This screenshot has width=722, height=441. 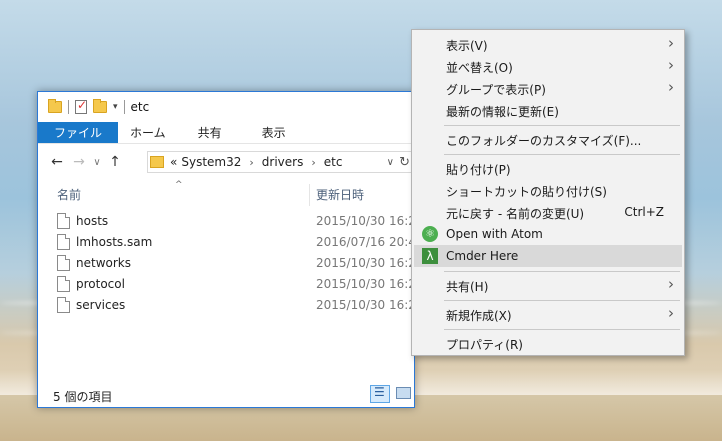 I want to click on menu-item-label: 表示(V), so click(x=467, y=46).